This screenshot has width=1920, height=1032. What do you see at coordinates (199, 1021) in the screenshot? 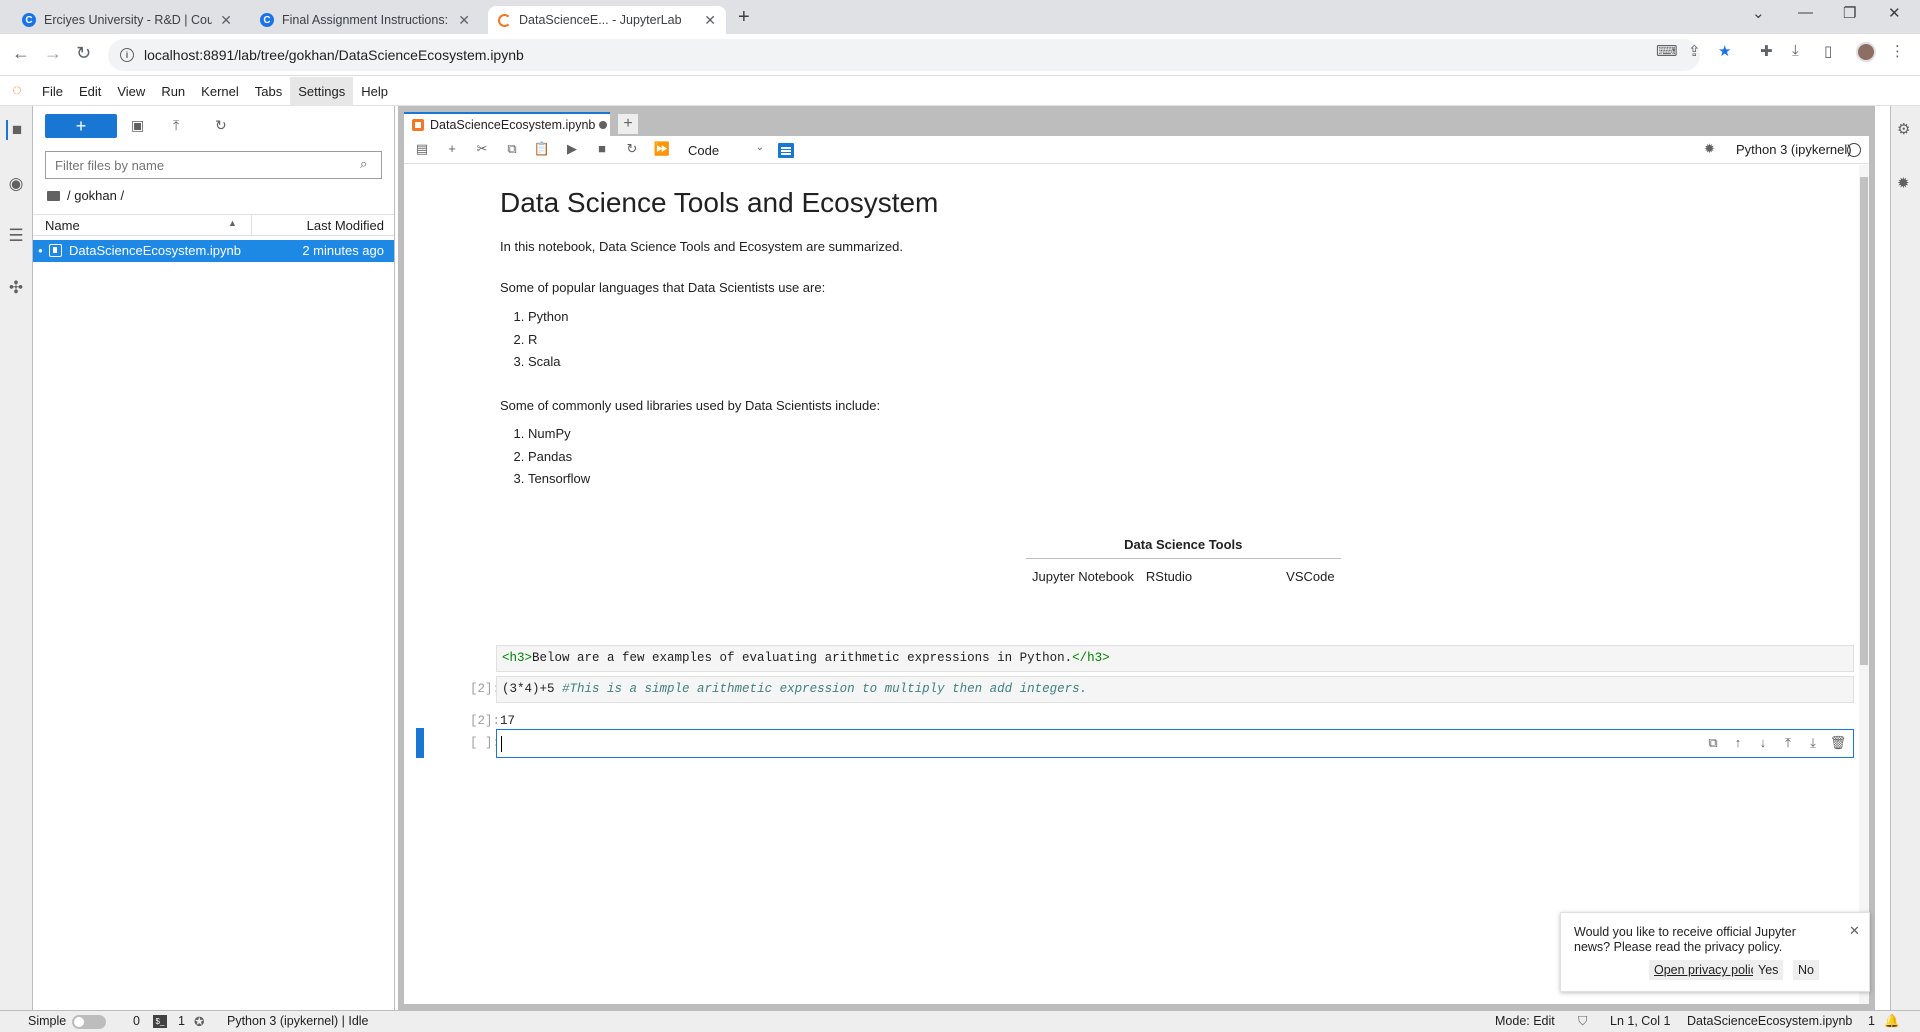
I see `lsp-icon: ✪` at bounding box center [199, 1021].